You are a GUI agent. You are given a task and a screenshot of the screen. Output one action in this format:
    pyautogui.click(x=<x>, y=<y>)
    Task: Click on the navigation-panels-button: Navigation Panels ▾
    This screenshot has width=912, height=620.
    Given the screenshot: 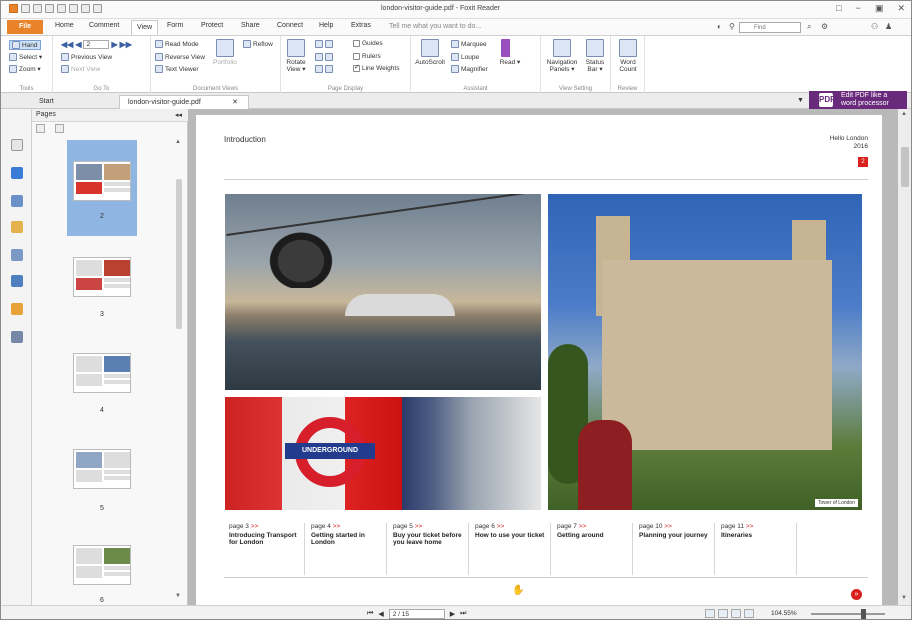 What is the action you would take?
    pyautogui.click(x=562, y=56)
    